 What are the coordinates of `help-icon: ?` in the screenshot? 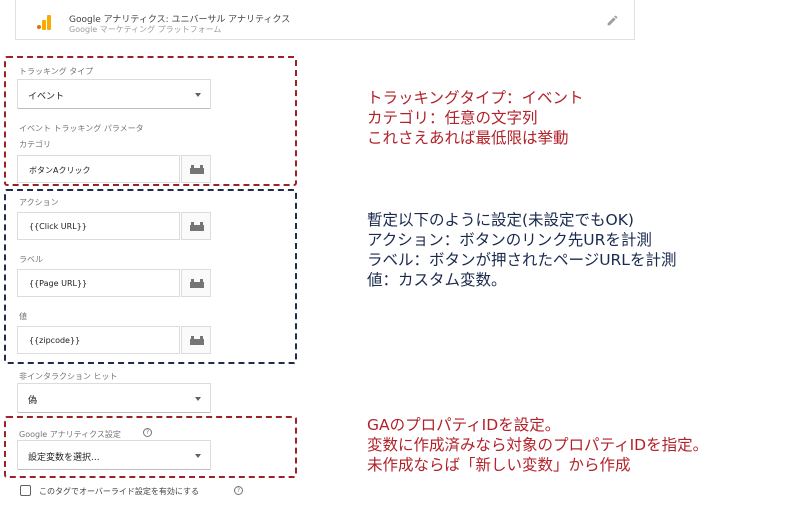 It's located at (238, 490).